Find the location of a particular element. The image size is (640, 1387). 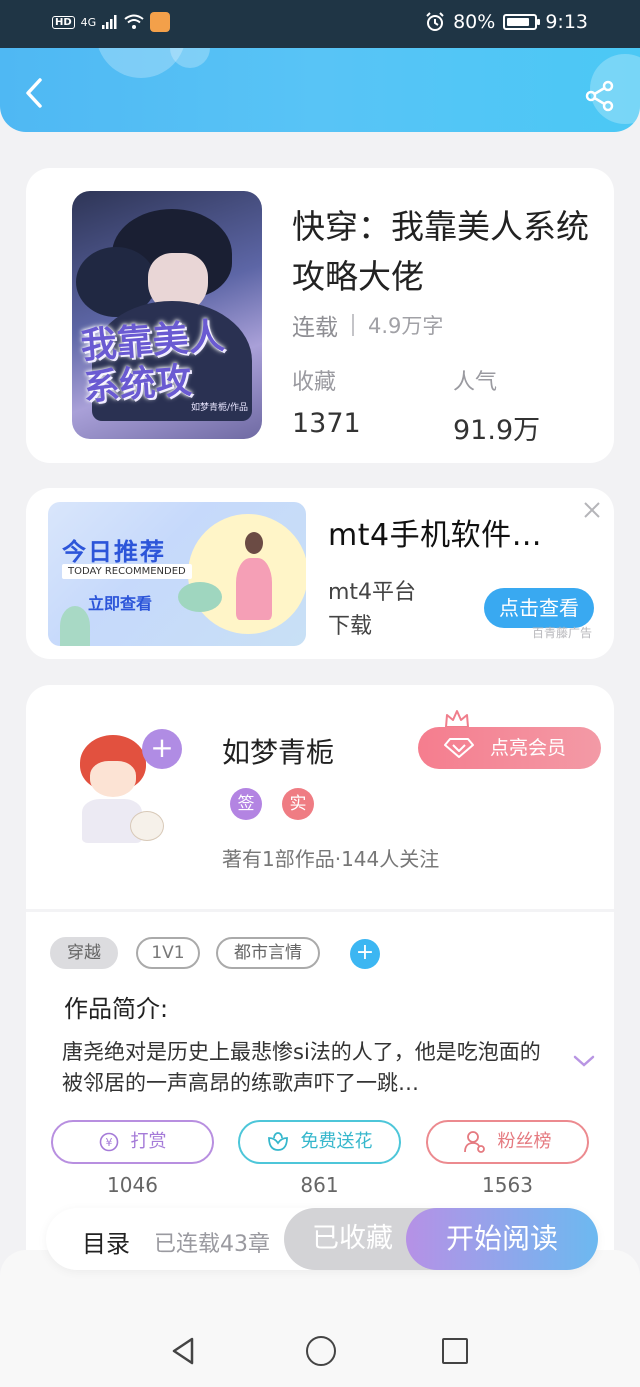

status-left: HD 4G is located at coordinates (111, 22).